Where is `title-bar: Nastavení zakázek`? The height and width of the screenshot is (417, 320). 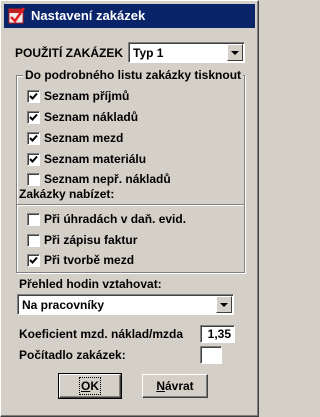
title-bar: Nastavení zakázek is located at coordinates (129, 16).